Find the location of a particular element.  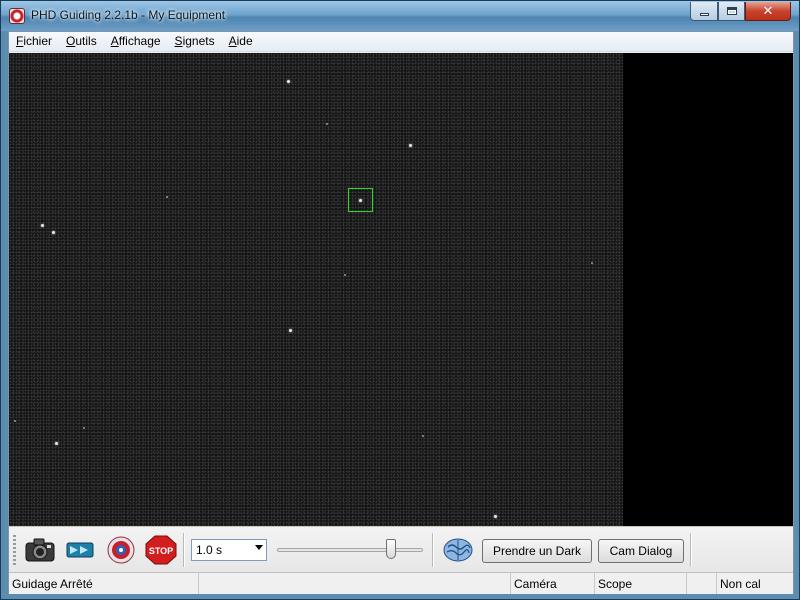

toolbar: STOP 1.0 s Prendre un Dark Cam Dialog is located at coordinates (401, 549).